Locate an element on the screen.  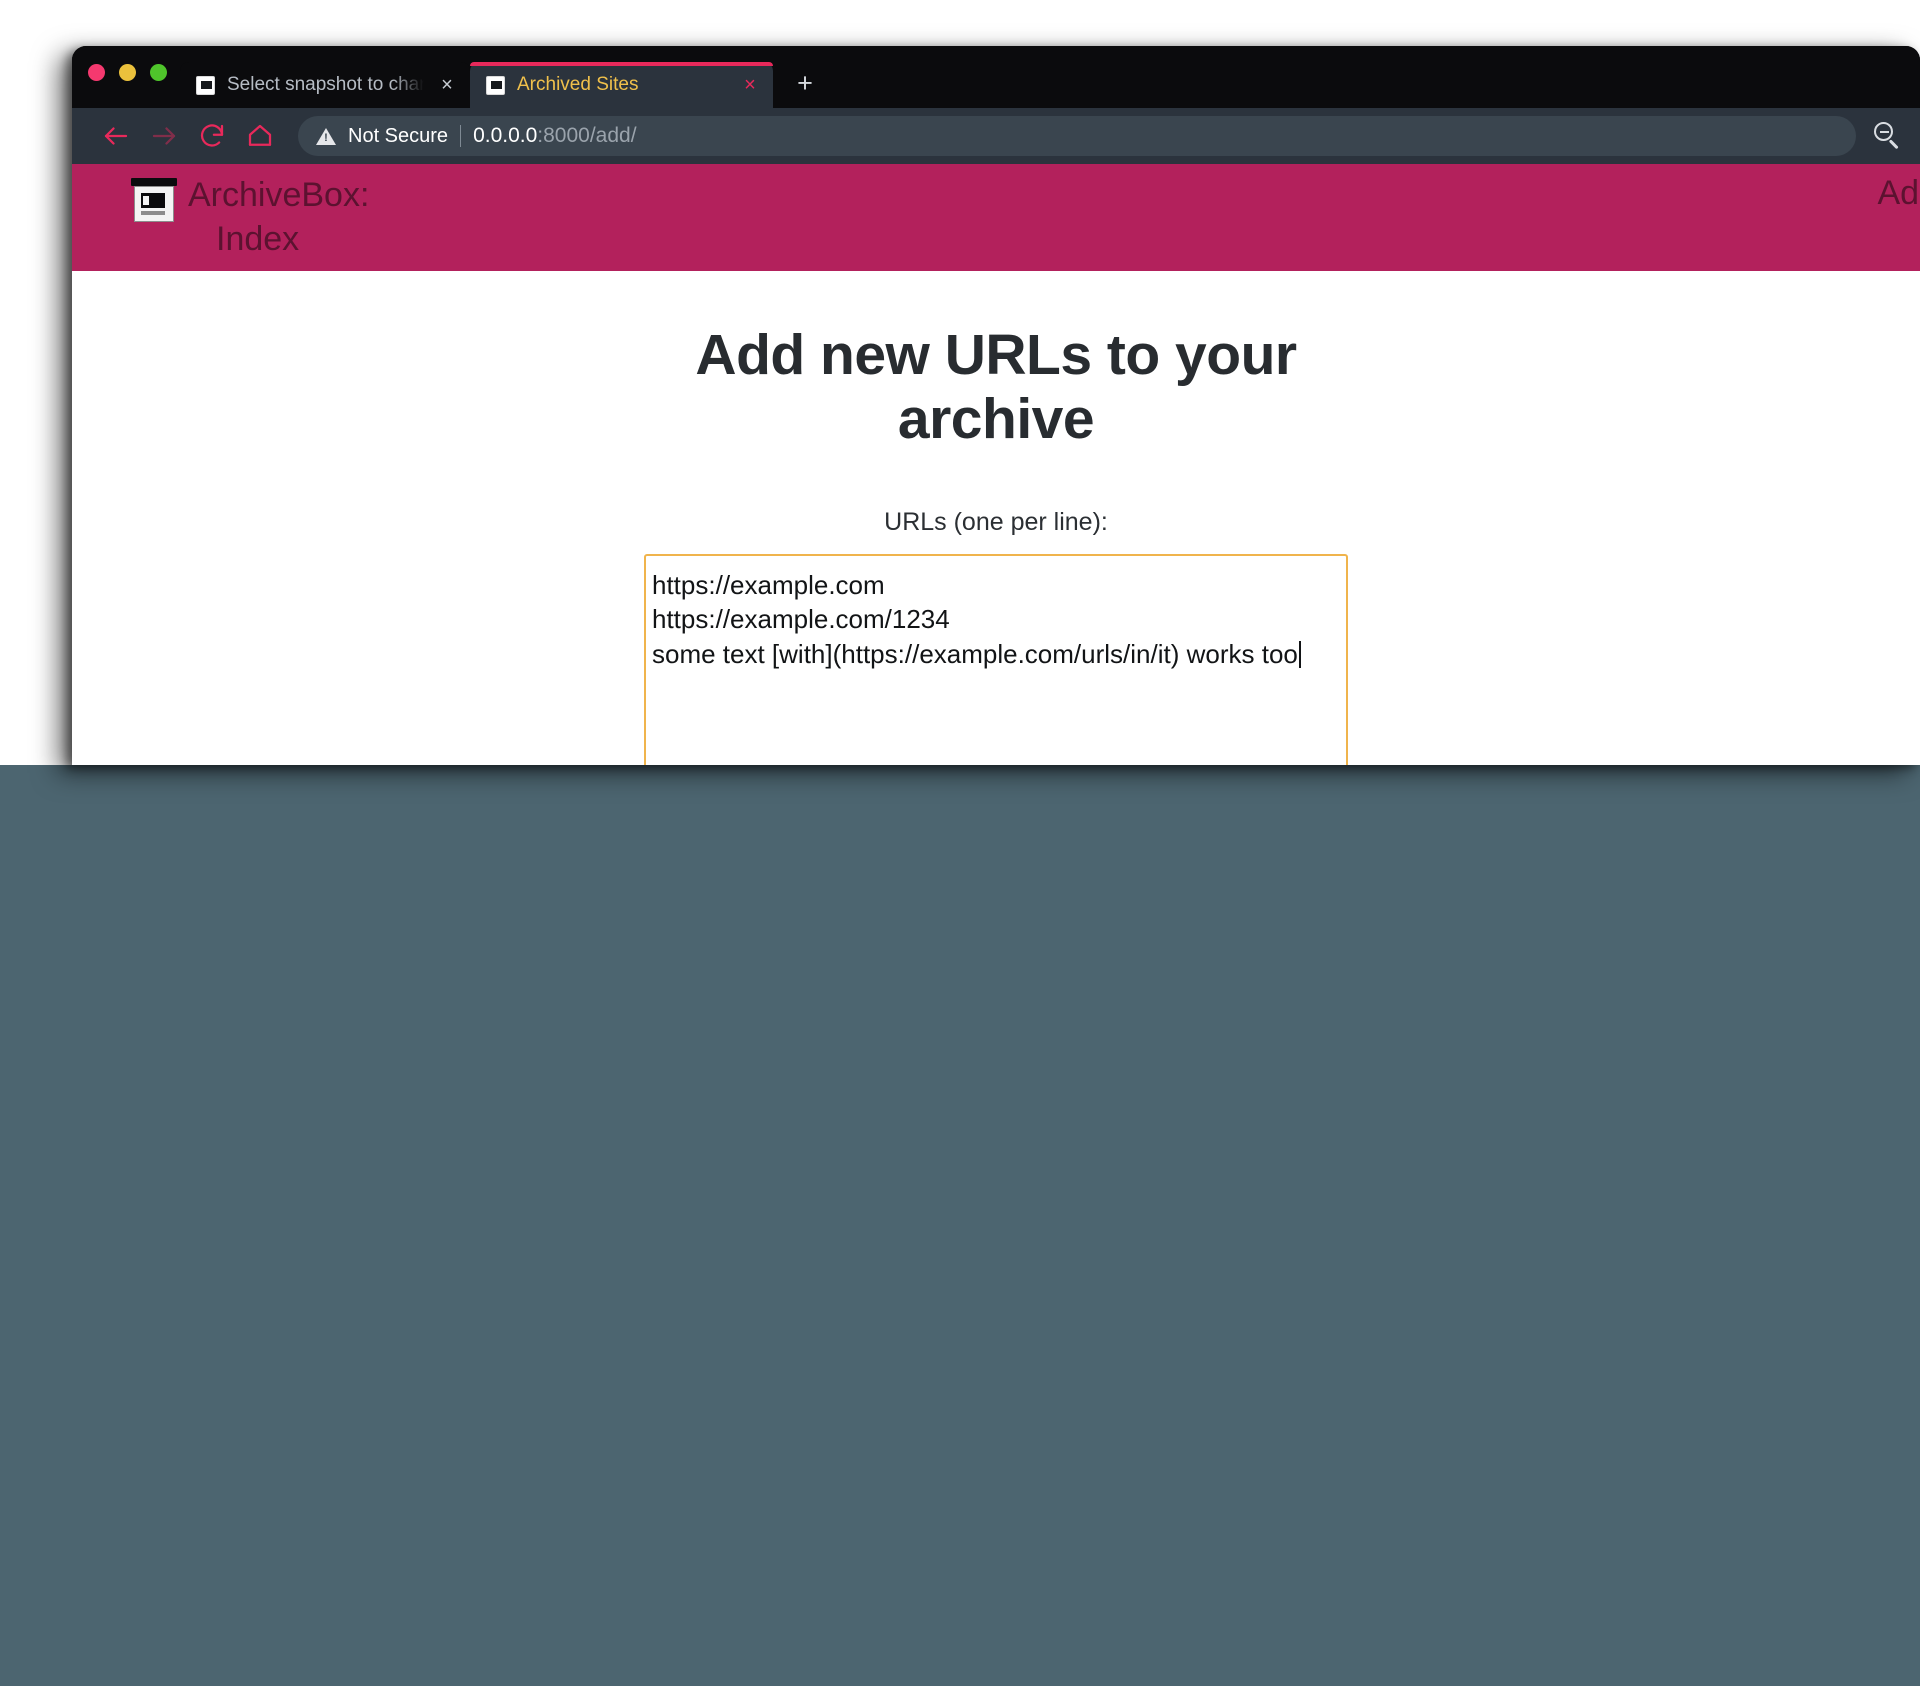
tab-title: Select snapshot to change | Ind is located at coordinates (325, 84).